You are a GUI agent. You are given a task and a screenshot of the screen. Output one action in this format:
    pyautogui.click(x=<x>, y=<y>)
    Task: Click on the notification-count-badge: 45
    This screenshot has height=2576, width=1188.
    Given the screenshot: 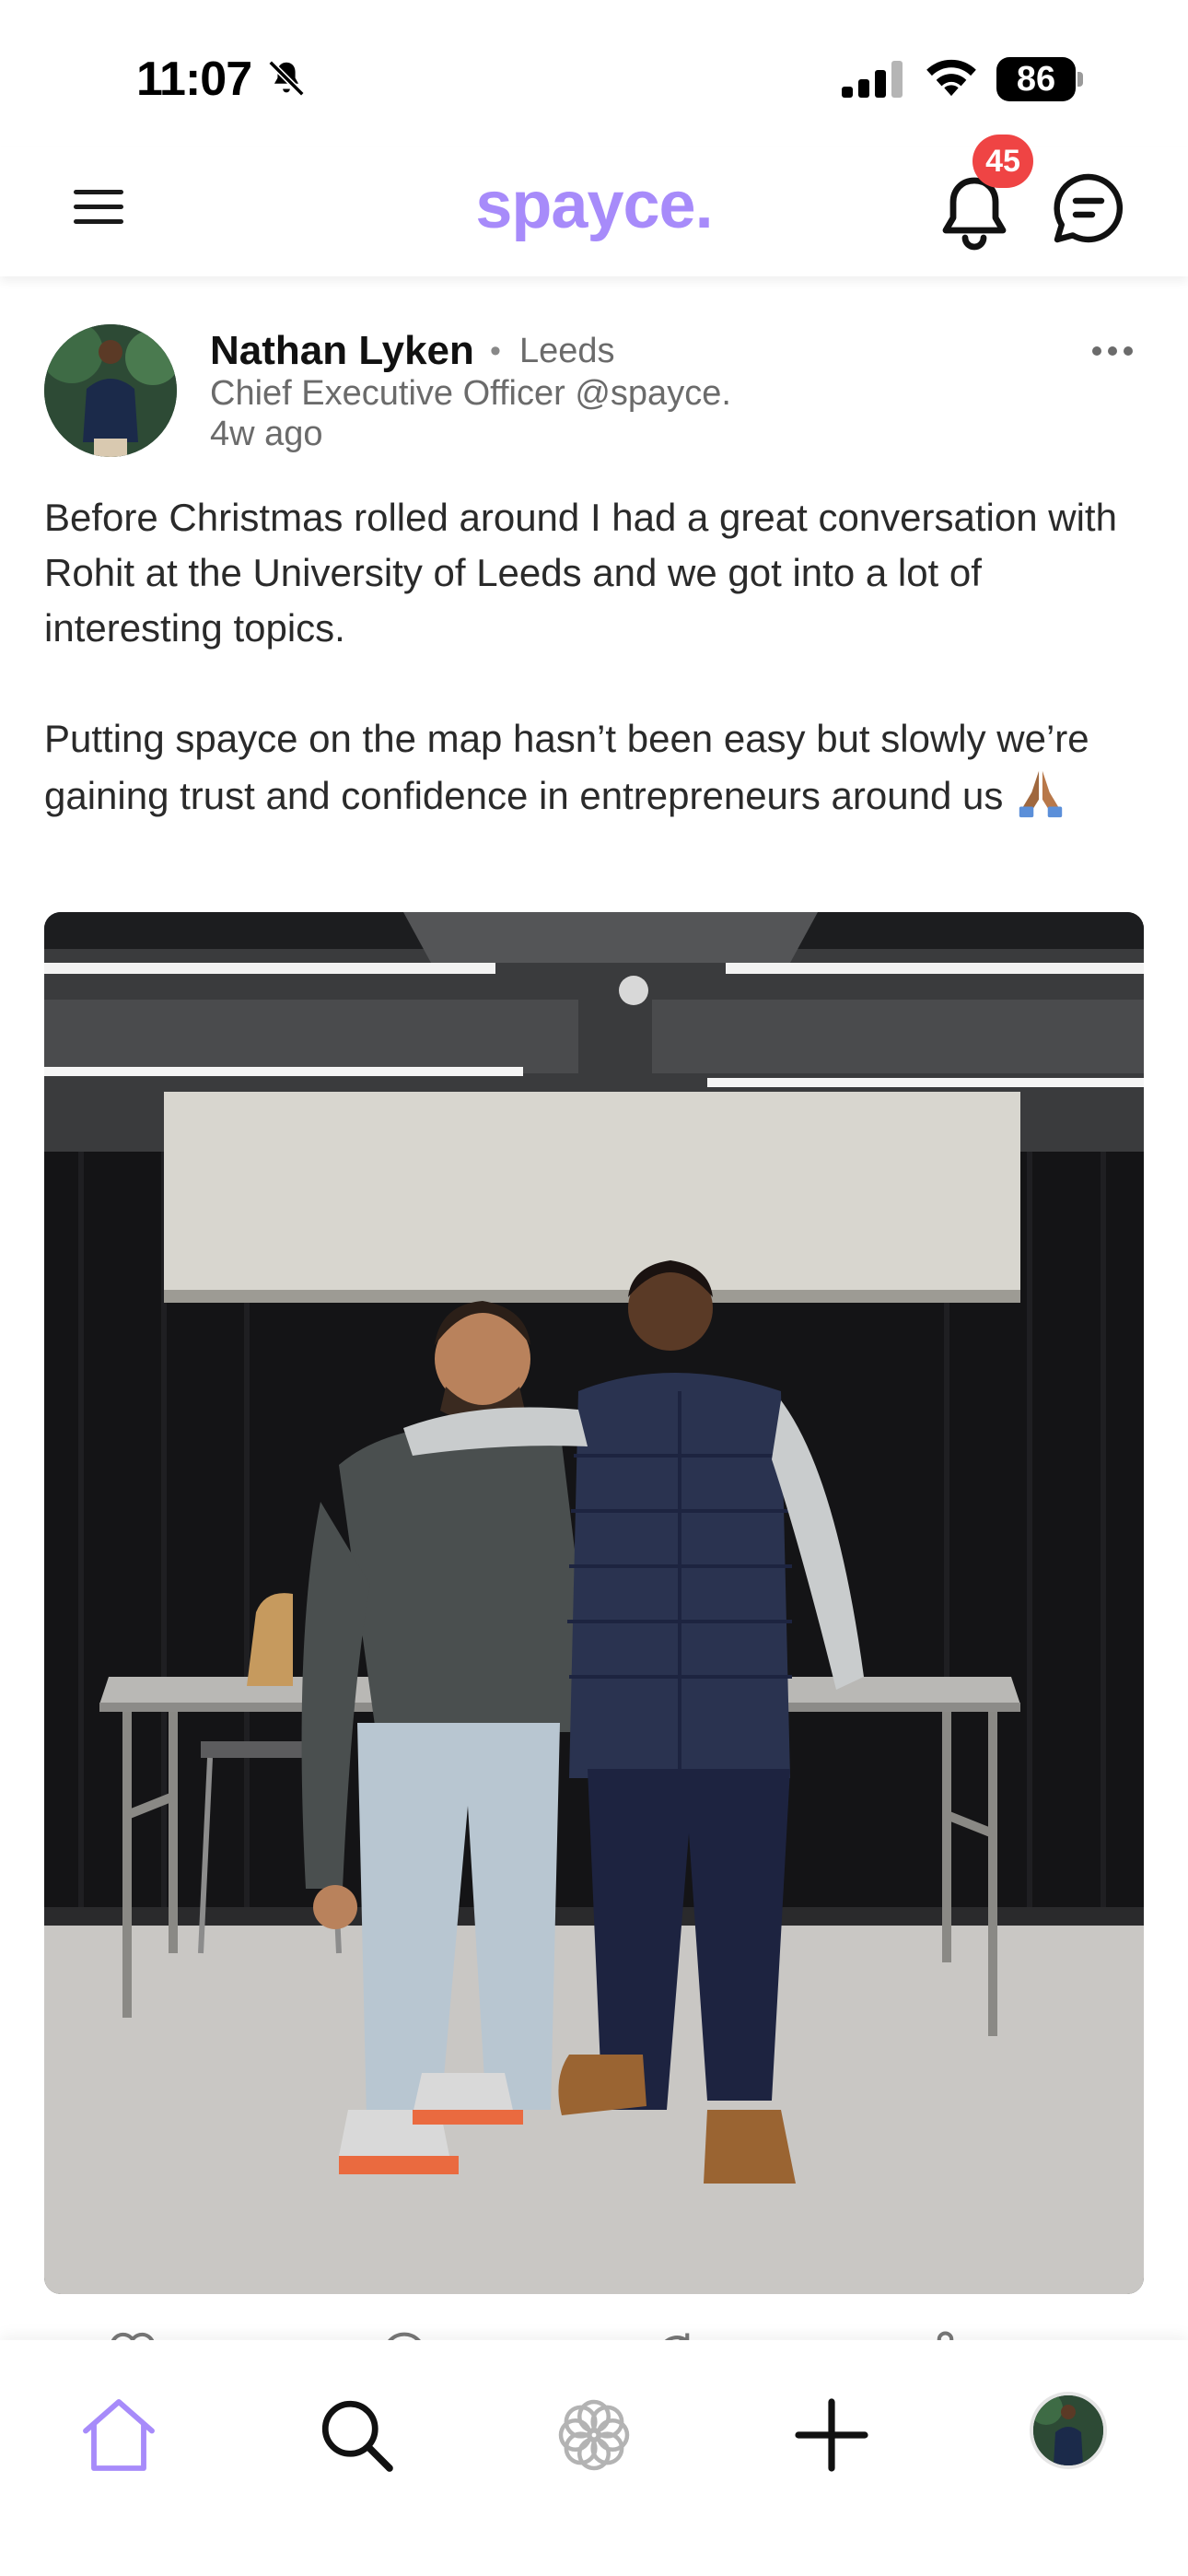 What is the action you would take?
    pyautogui.click(x=1003, y=161)
    